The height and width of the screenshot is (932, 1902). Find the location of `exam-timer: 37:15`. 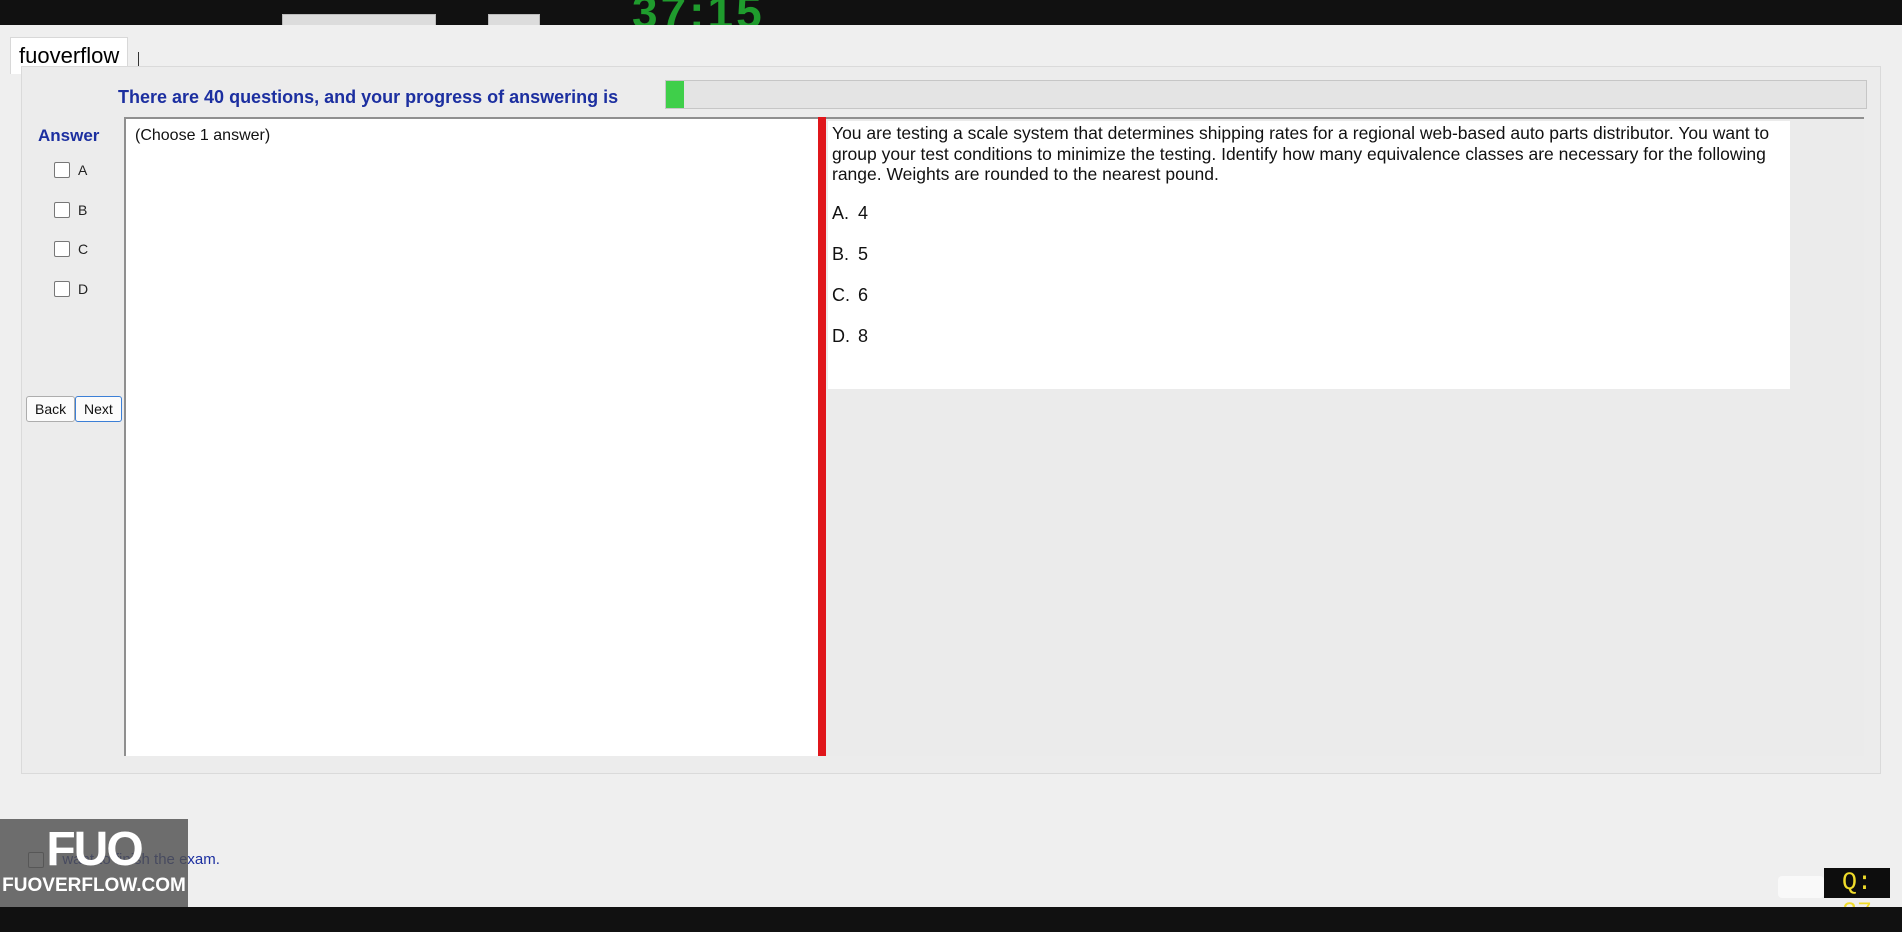

exam-timer: 37:15 is located at coordinates (698, 12).